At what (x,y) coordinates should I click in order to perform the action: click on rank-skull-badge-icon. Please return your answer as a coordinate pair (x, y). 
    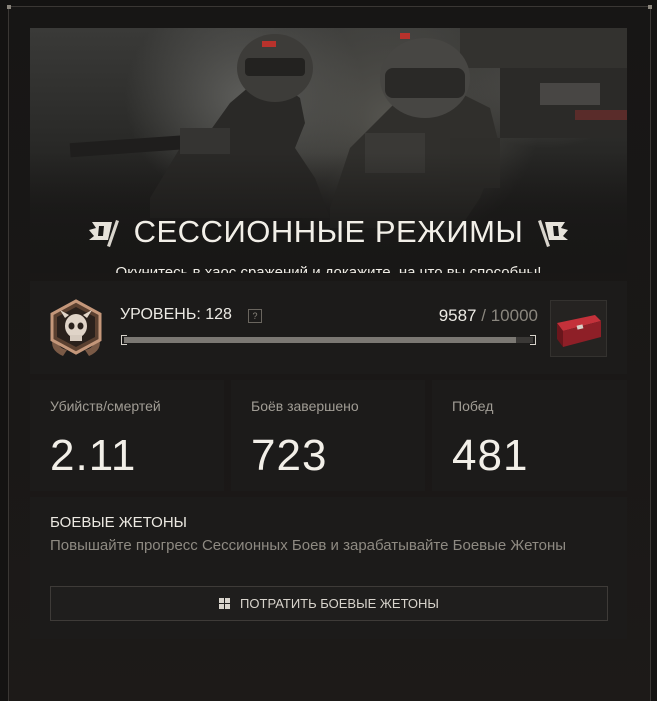
    Looking at the image, I should click on (76, 327).